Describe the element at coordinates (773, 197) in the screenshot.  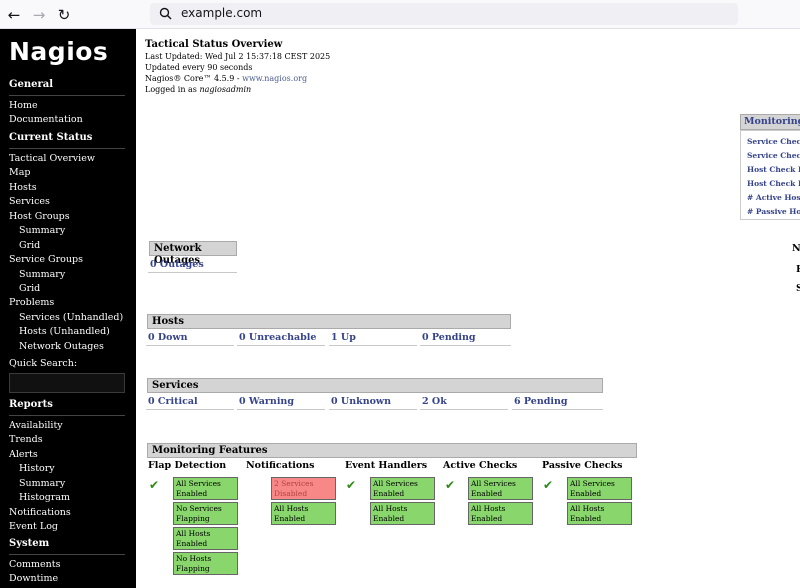
I see `perf-link: # Active Host /` at that location.